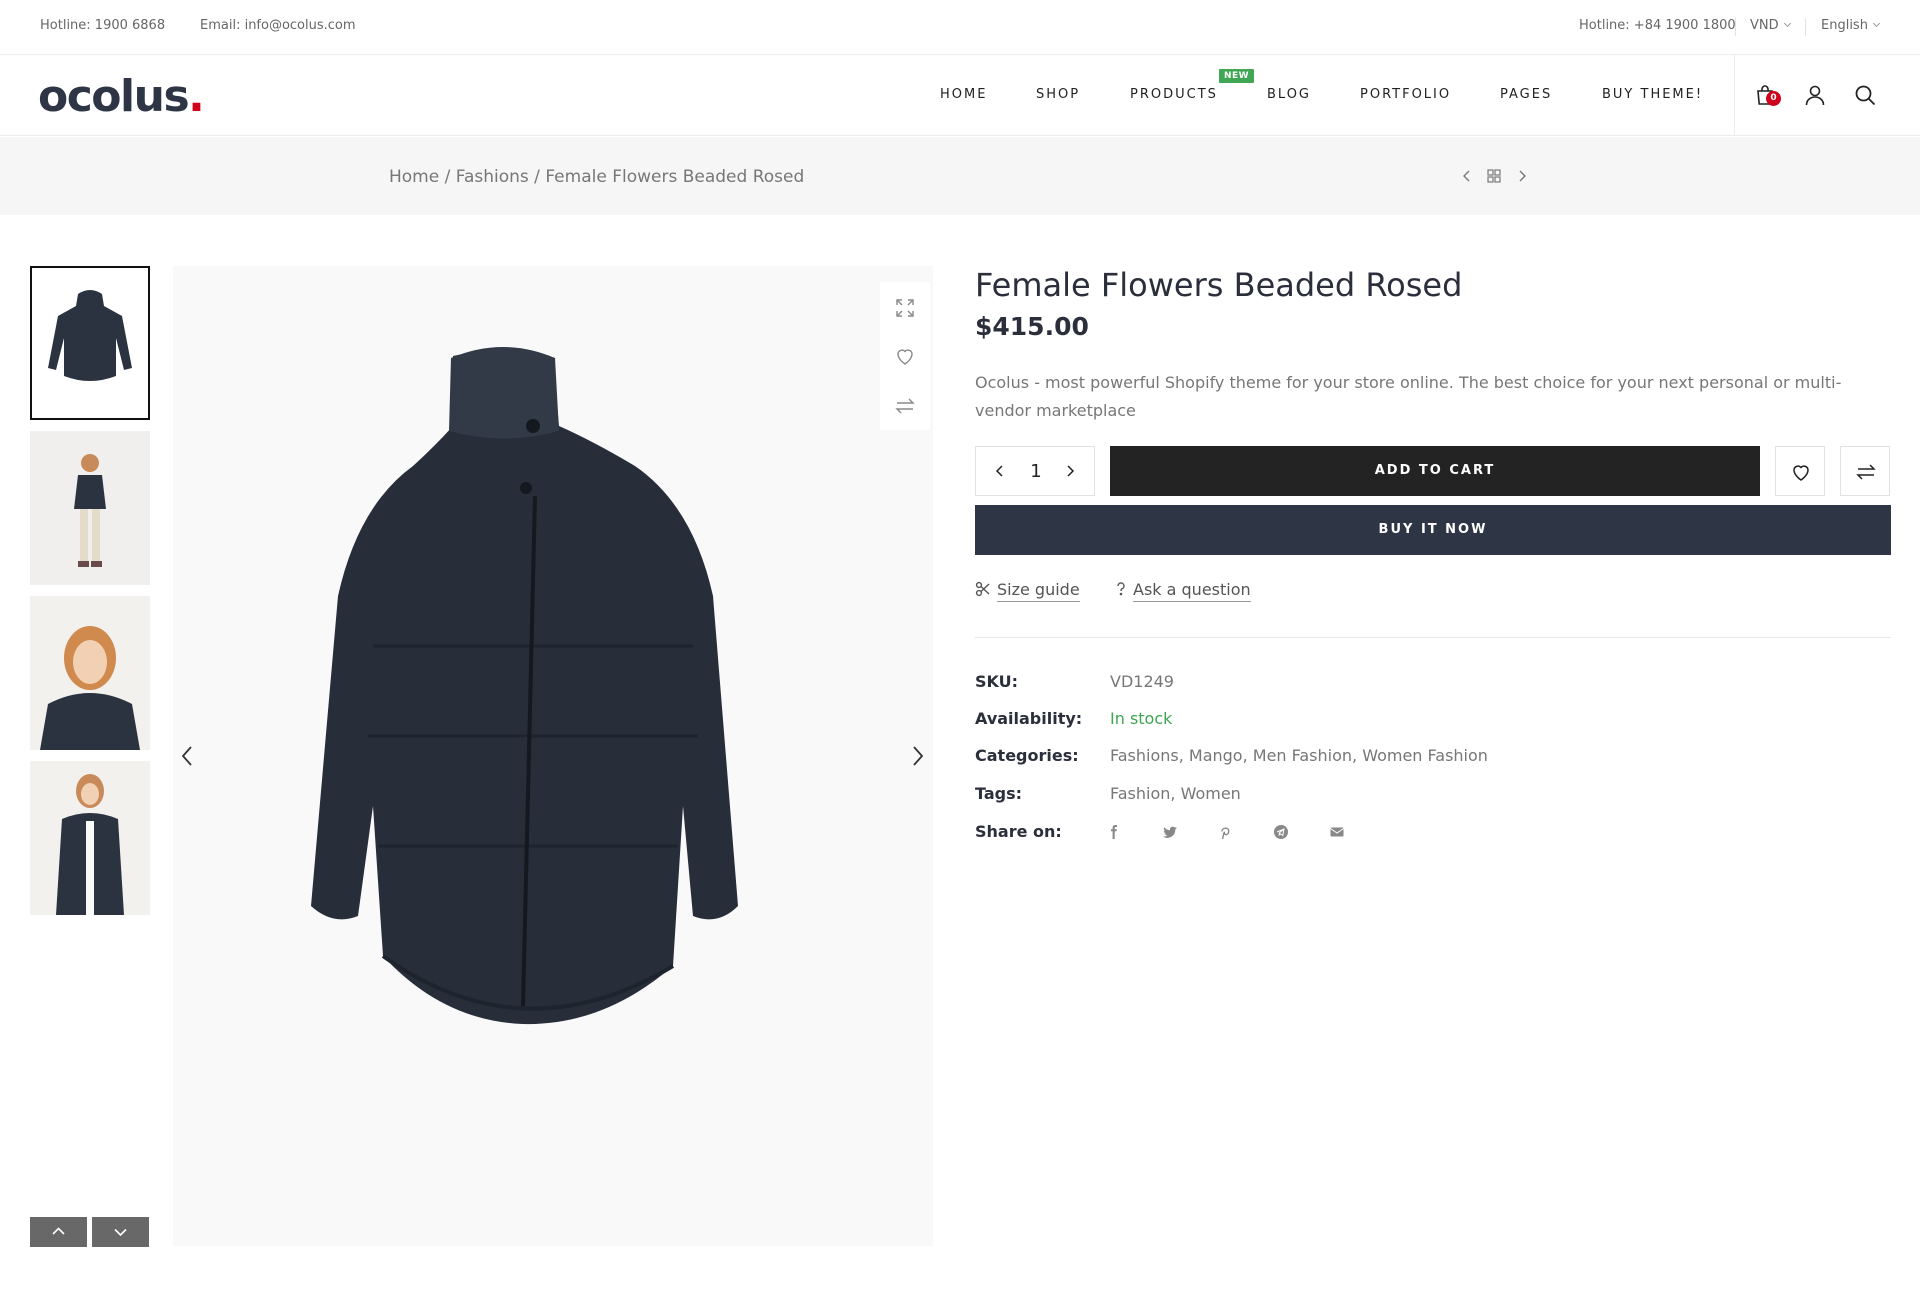 Image resolution: width=1920 pixels, height=1306 pixels. What do you see at coordinates (905, 308) in the screenshot?
I see `expand-icon` at bounding box center [905, 308].